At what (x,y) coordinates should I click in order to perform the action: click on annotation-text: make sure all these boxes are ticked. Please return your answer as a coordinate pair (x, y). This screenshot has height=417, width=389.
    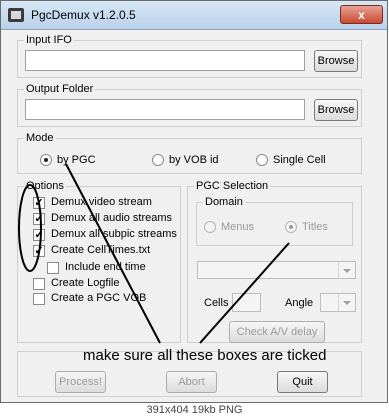
    Looking at the image, I should click on (205, 355).